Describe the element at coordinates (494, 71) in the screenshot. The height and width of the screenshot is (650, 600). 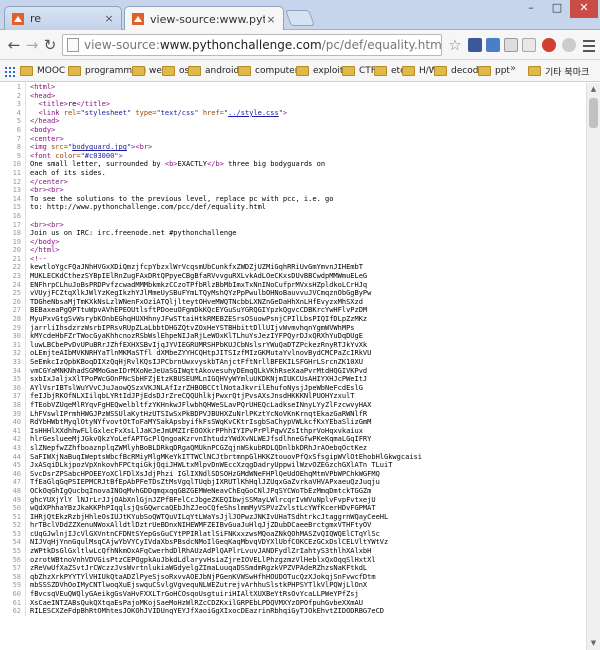
I see `bookmark-folder: ppt` at that location.